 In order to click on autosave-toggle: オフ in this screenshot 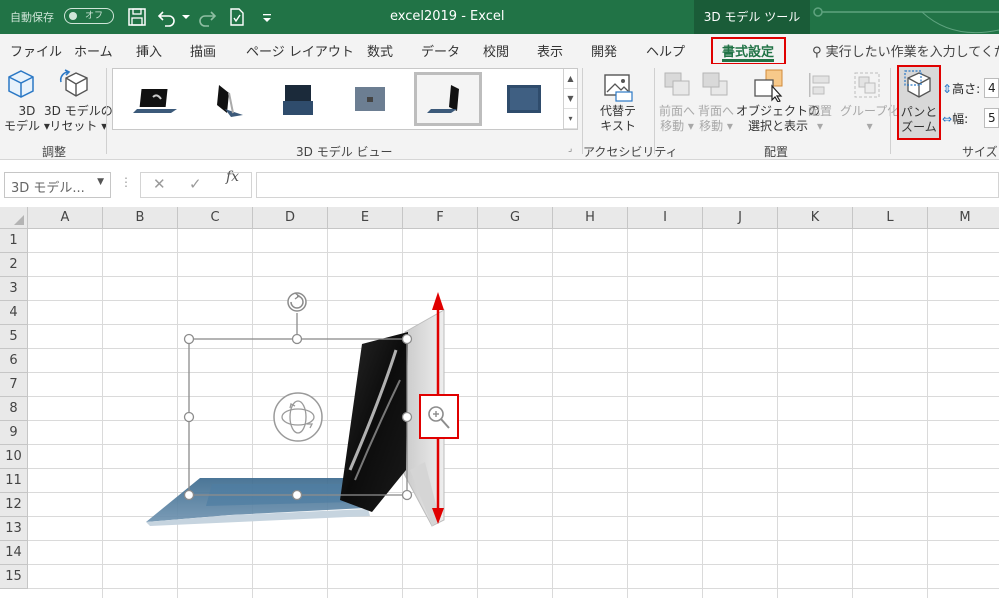, I will do `click(89, 16)`.